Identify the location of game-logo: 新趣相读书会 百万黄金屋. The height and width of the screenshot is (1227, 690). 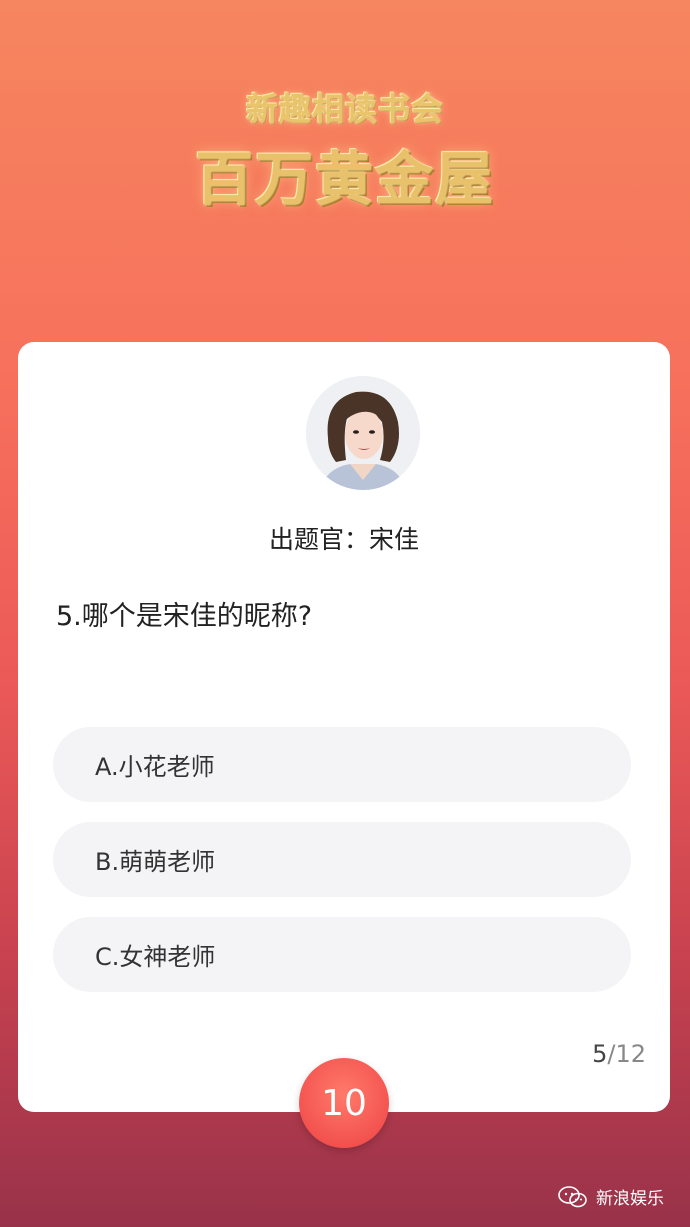
(345, 150).